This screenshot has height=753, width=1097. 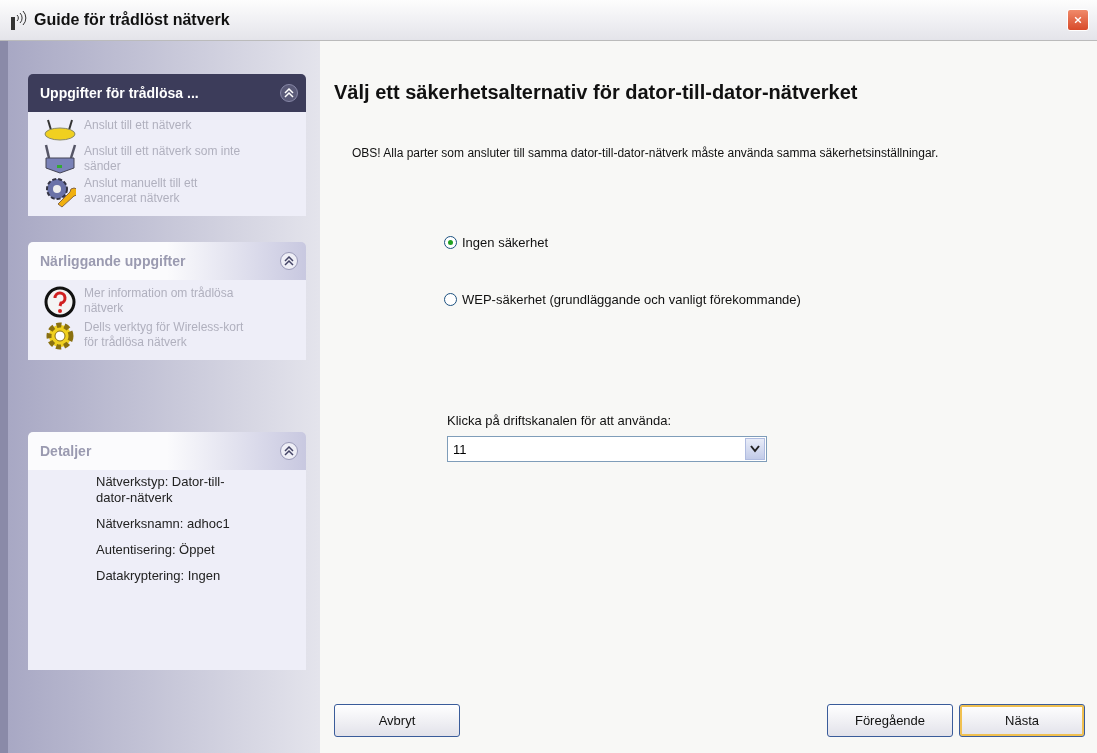 I want to click on detail-text: Nätverkstyp: Dator-till-dator-nätverk, so click(x=160, y=490).